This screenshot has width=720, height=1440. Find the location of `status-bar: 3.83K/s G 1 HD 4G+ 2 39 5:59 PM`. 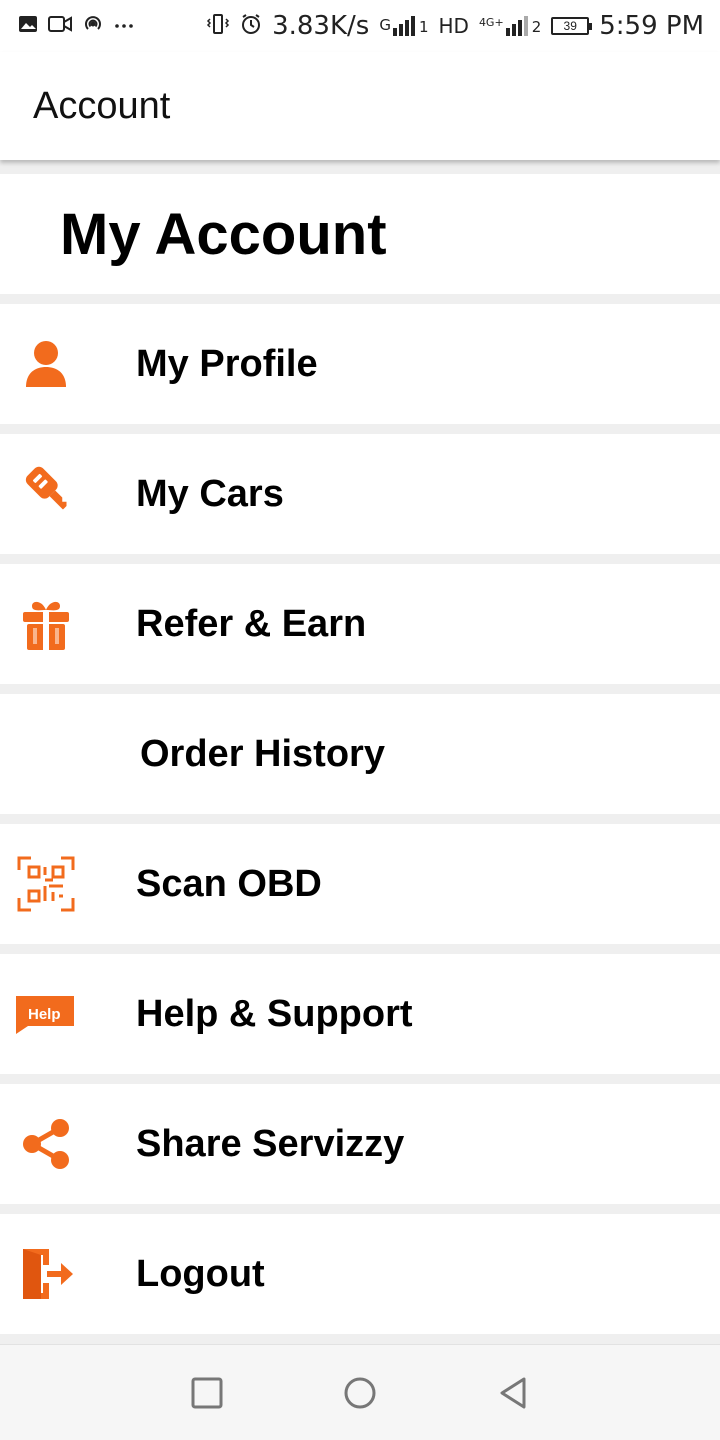

status-bar: 3.83K/s G 1 HD 4G+ 2 39 5:59 PM is located at coordinates (360, 26).